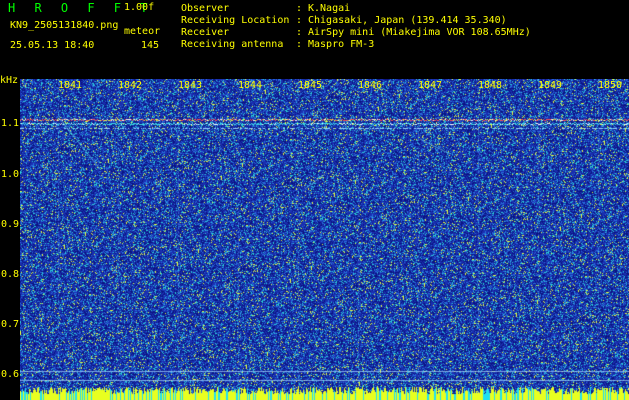 Image resolution: width=629 pixels, height=400 pixels. I want to click on x-tick-label: 1847, so click(430, 85).